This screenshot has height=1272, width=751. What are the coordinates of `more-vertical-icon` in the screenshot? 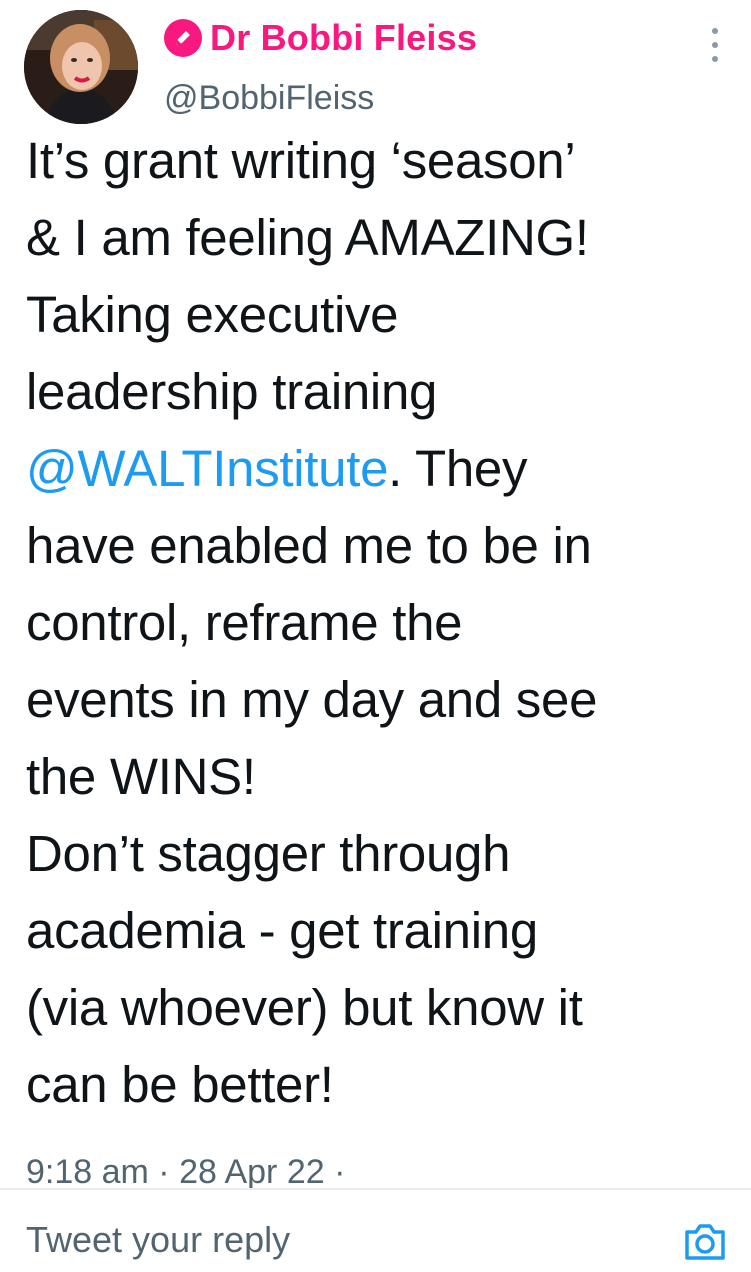 It's located at (715, 45).